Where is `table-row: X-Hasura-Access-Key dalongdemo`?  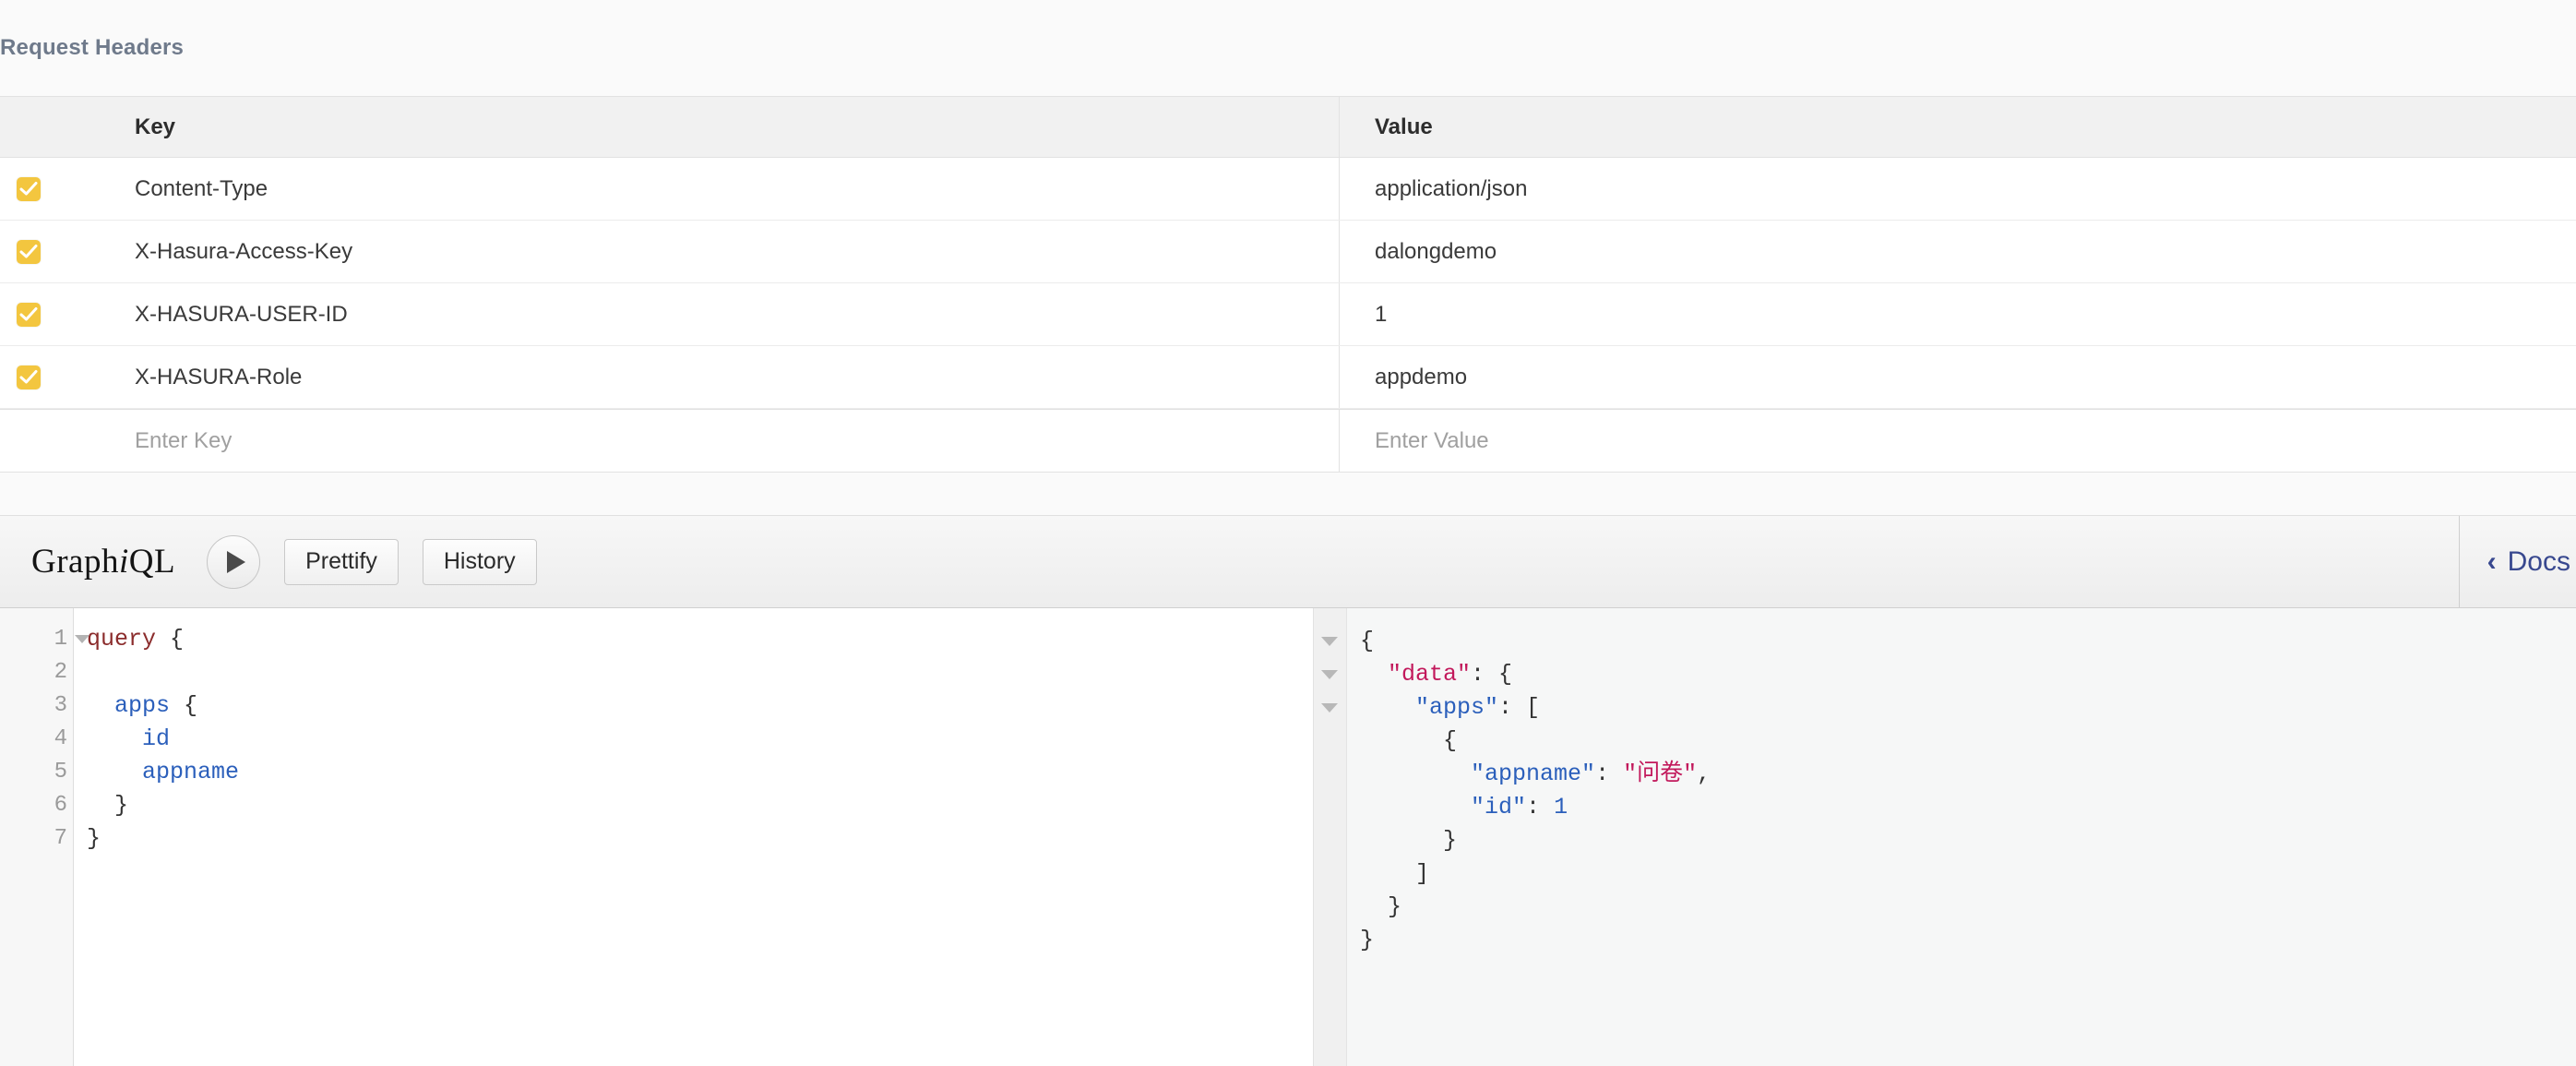
table-row: X-Hasura-Access-Key dalongdemo is located at coordinates (1288, 252).